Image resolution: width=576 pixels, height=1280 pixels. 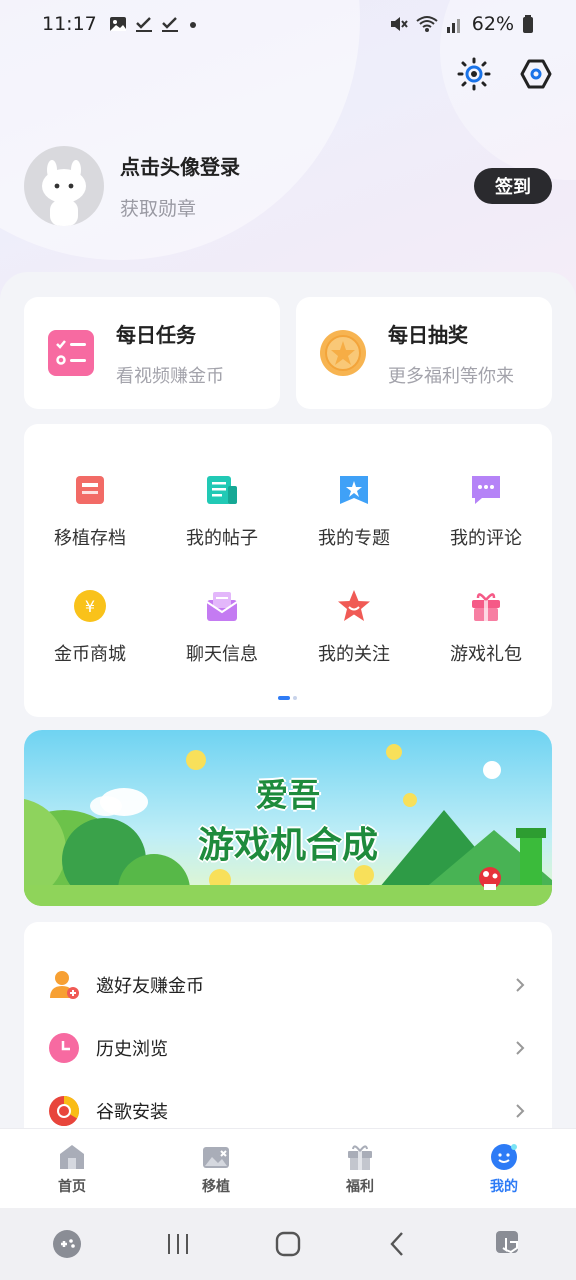 I want to click on welfare-gift-icon, so click(x=360, y=1157).